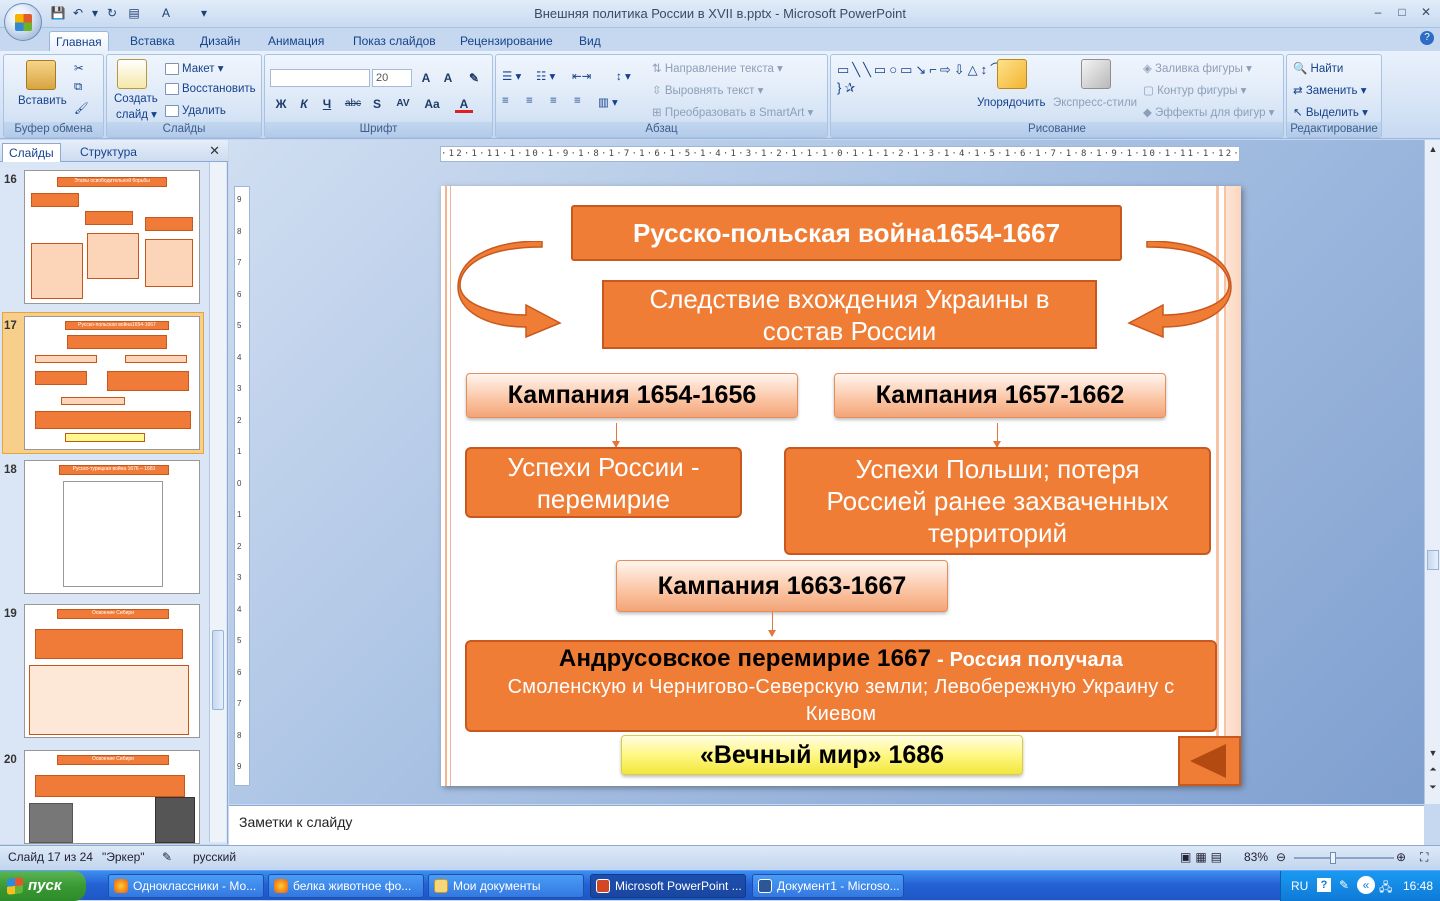 The width and height of the screenshot is (1440, 901). Describe the element at coordinates (923, 79) in the screenshot. I see `shapes-gallery: ▭╲╲▭○▭↘⌐⇨⇩△↕⌒{ }✰` at that location.